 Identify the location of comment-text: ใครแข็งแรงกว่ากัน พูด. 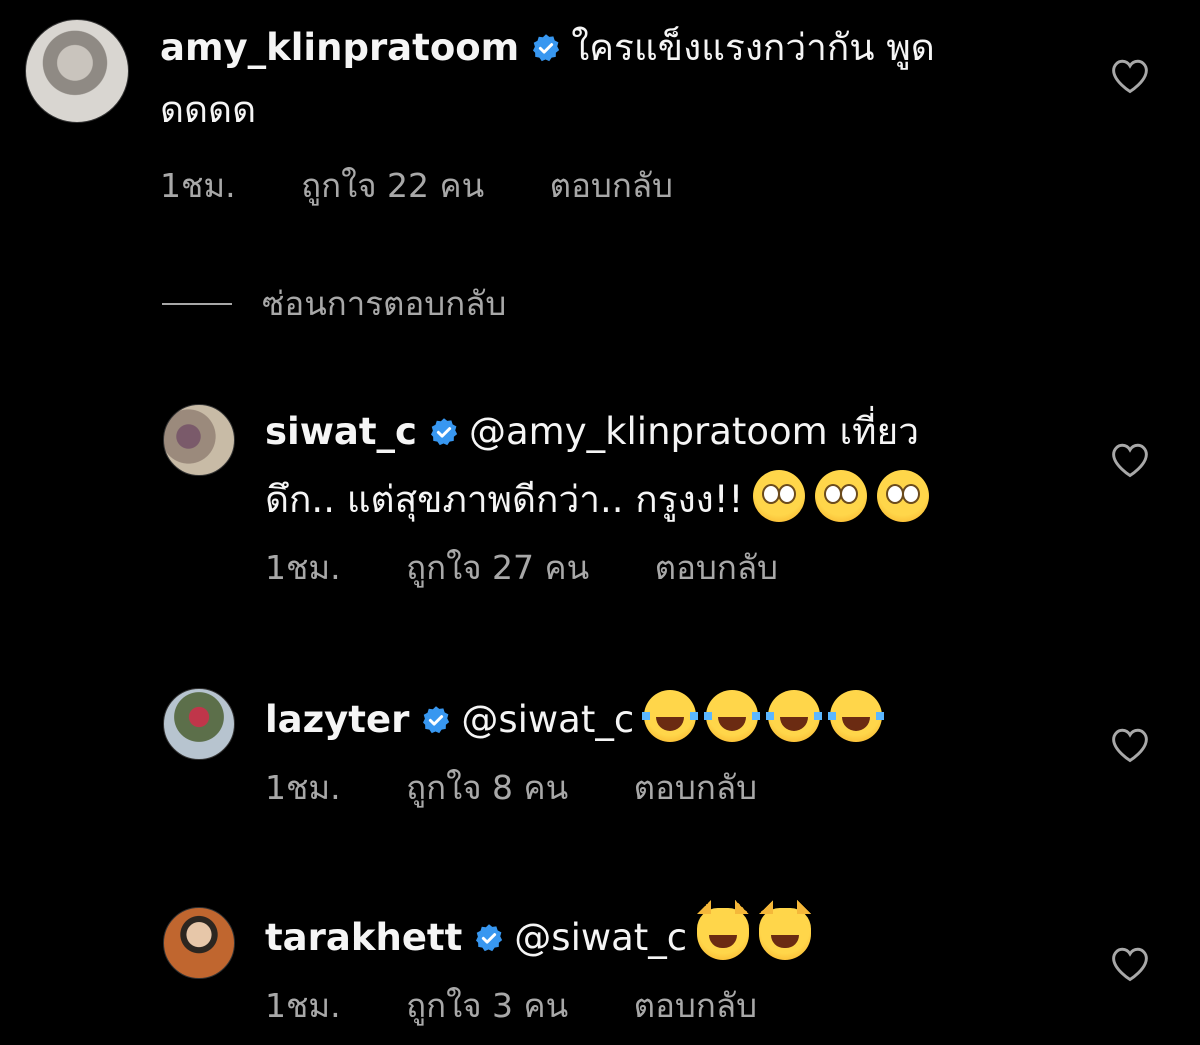
(753, 47).